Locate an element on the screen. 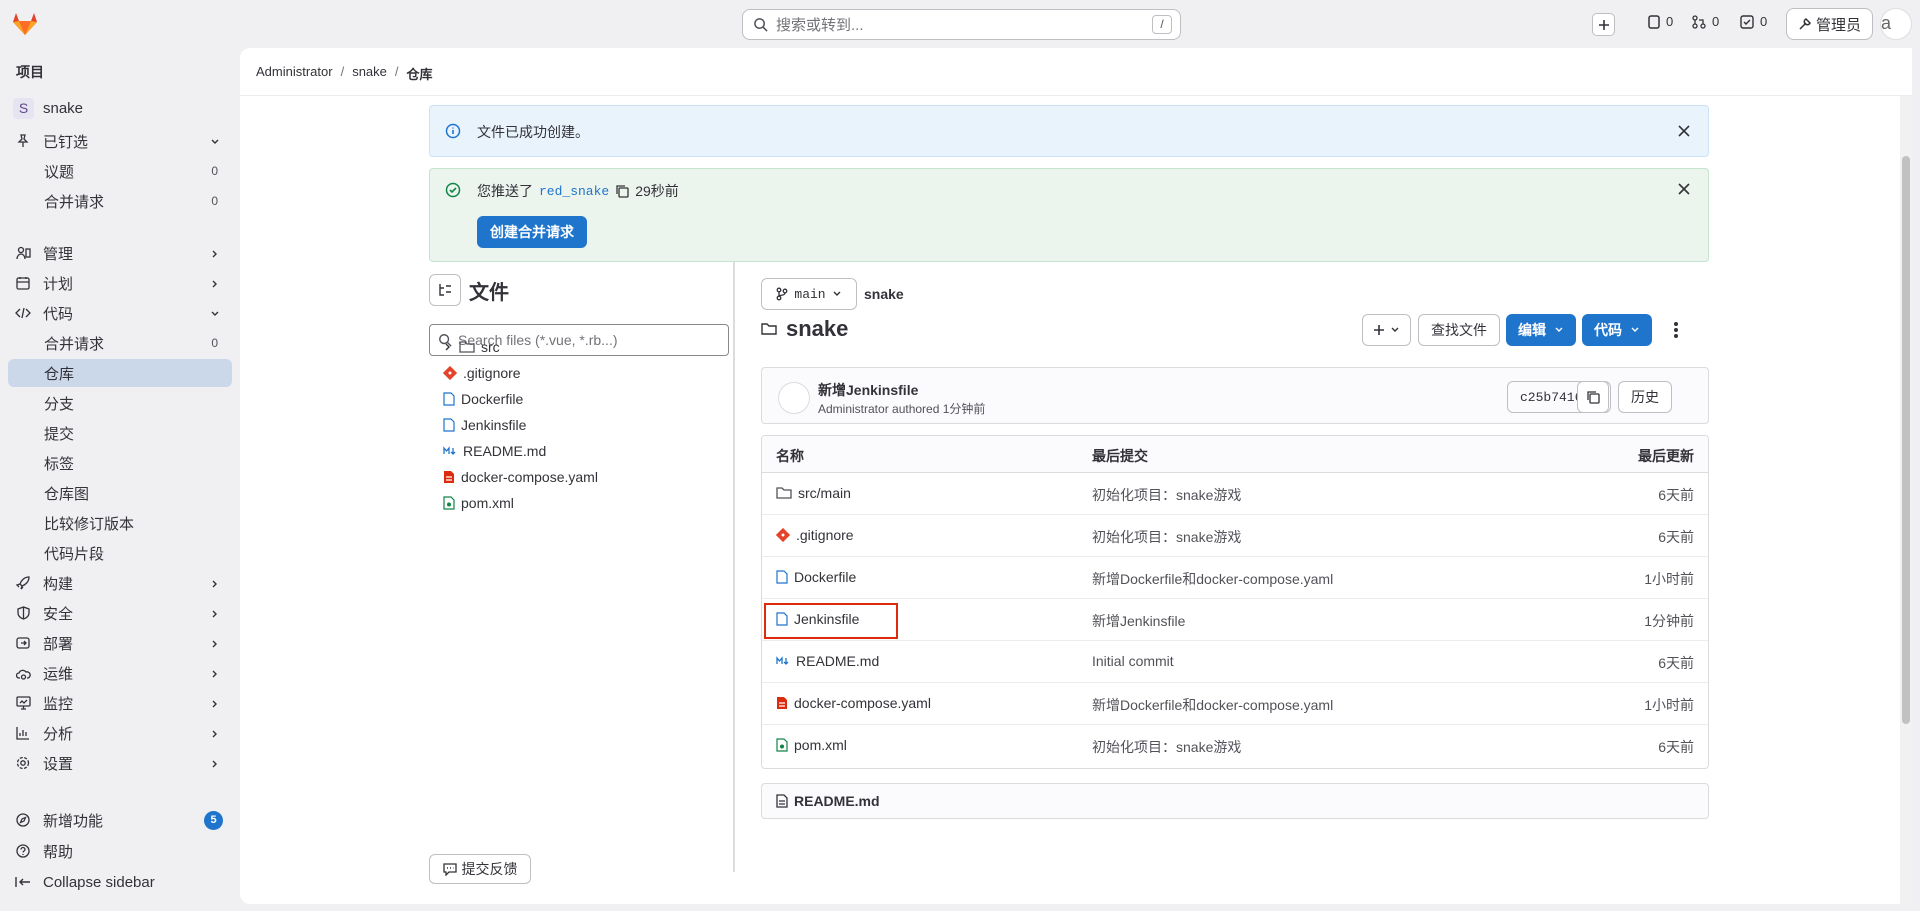  table-row: README.md Initial commit 6天前 is located at coordinates (1235, 662).